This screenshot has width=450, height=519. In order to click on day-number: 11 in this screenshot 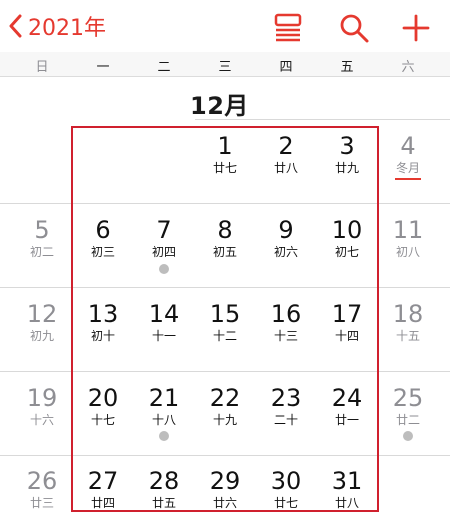, I will do `click(408, 230)`.